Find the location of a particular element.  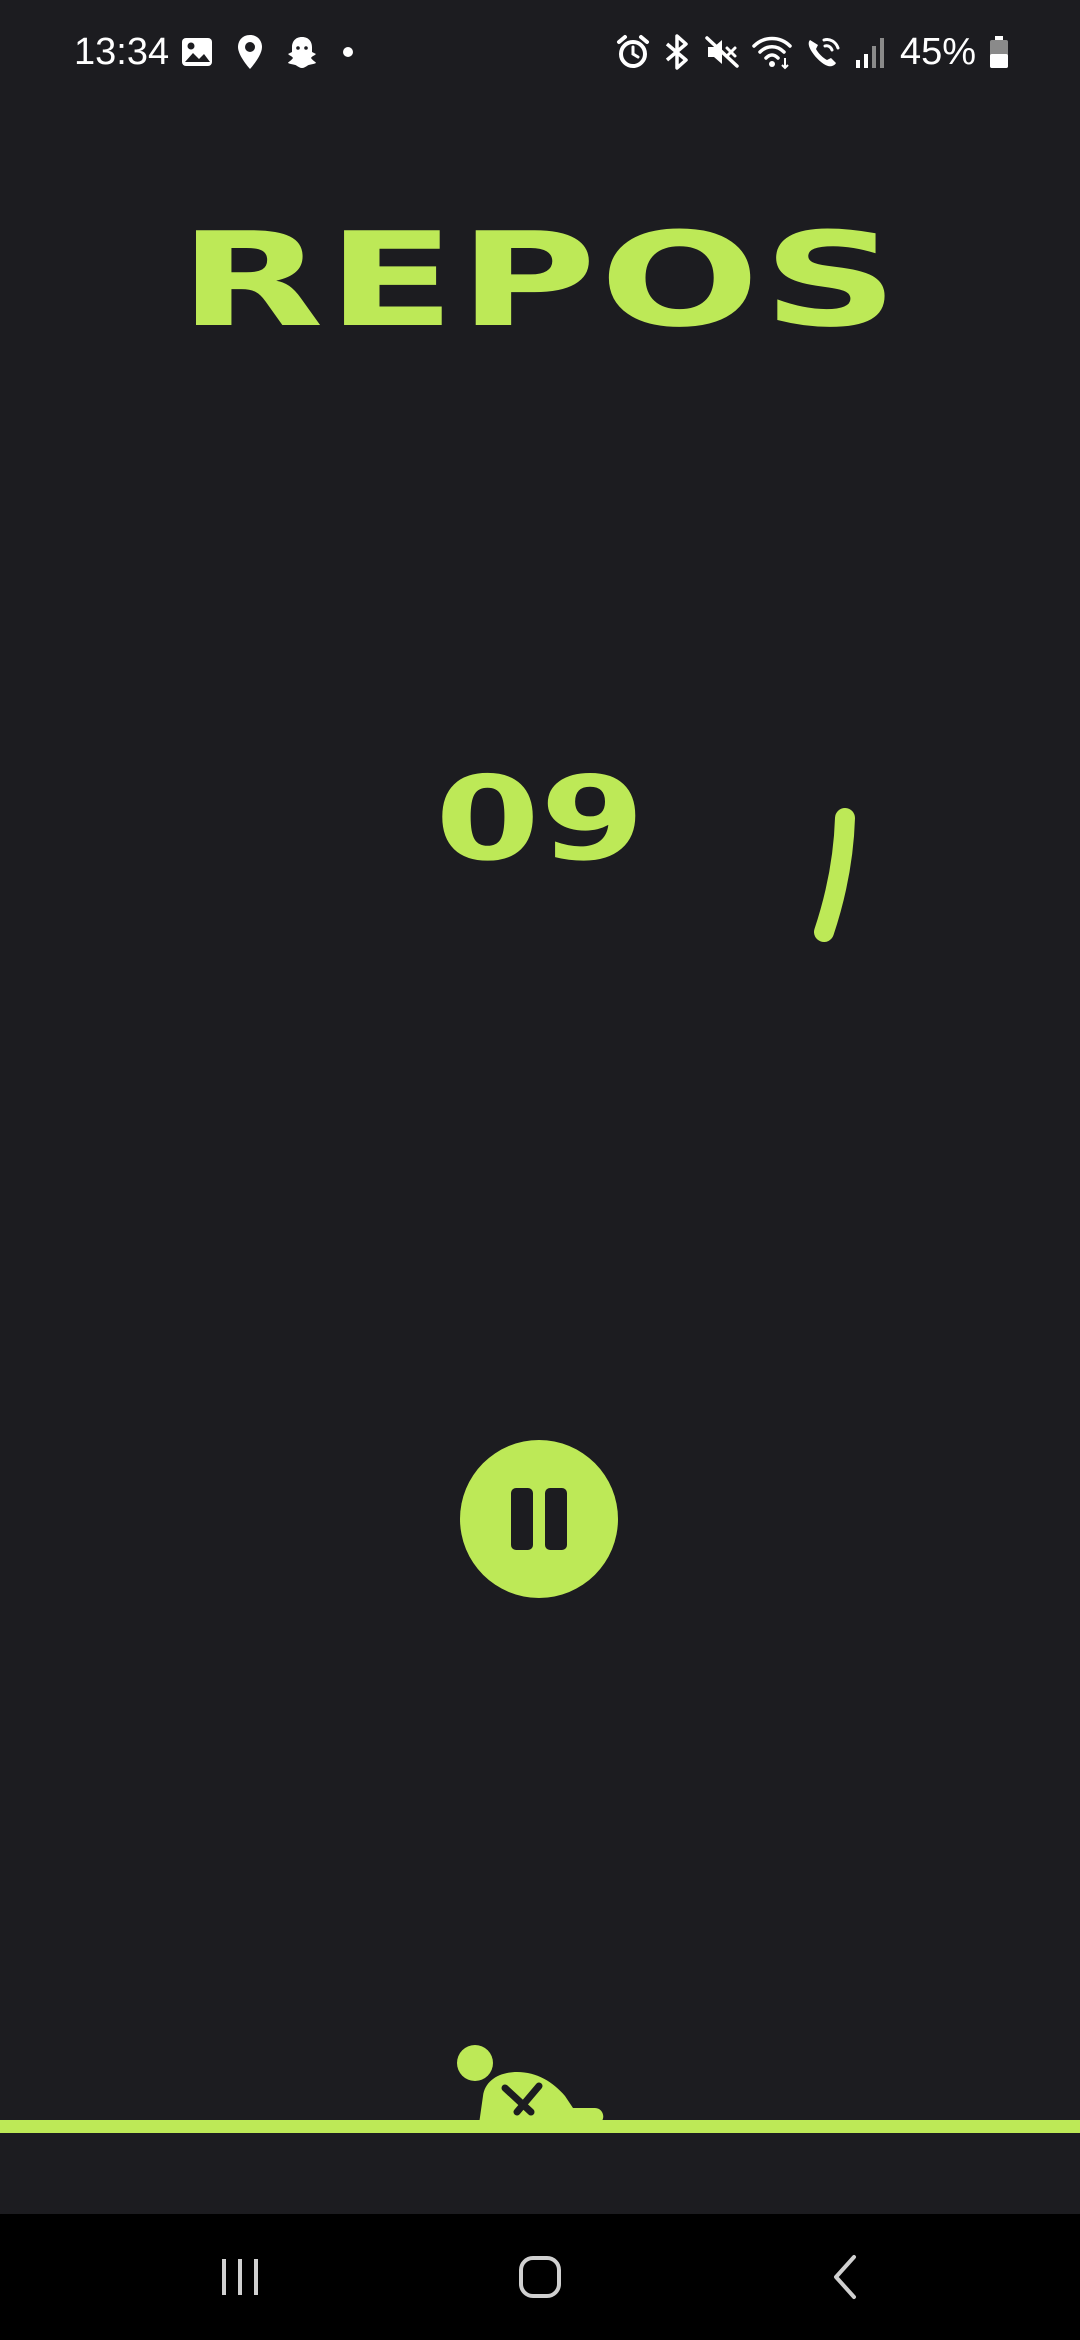

snapchat-ghost-icon is located at coordinates (302, 52).